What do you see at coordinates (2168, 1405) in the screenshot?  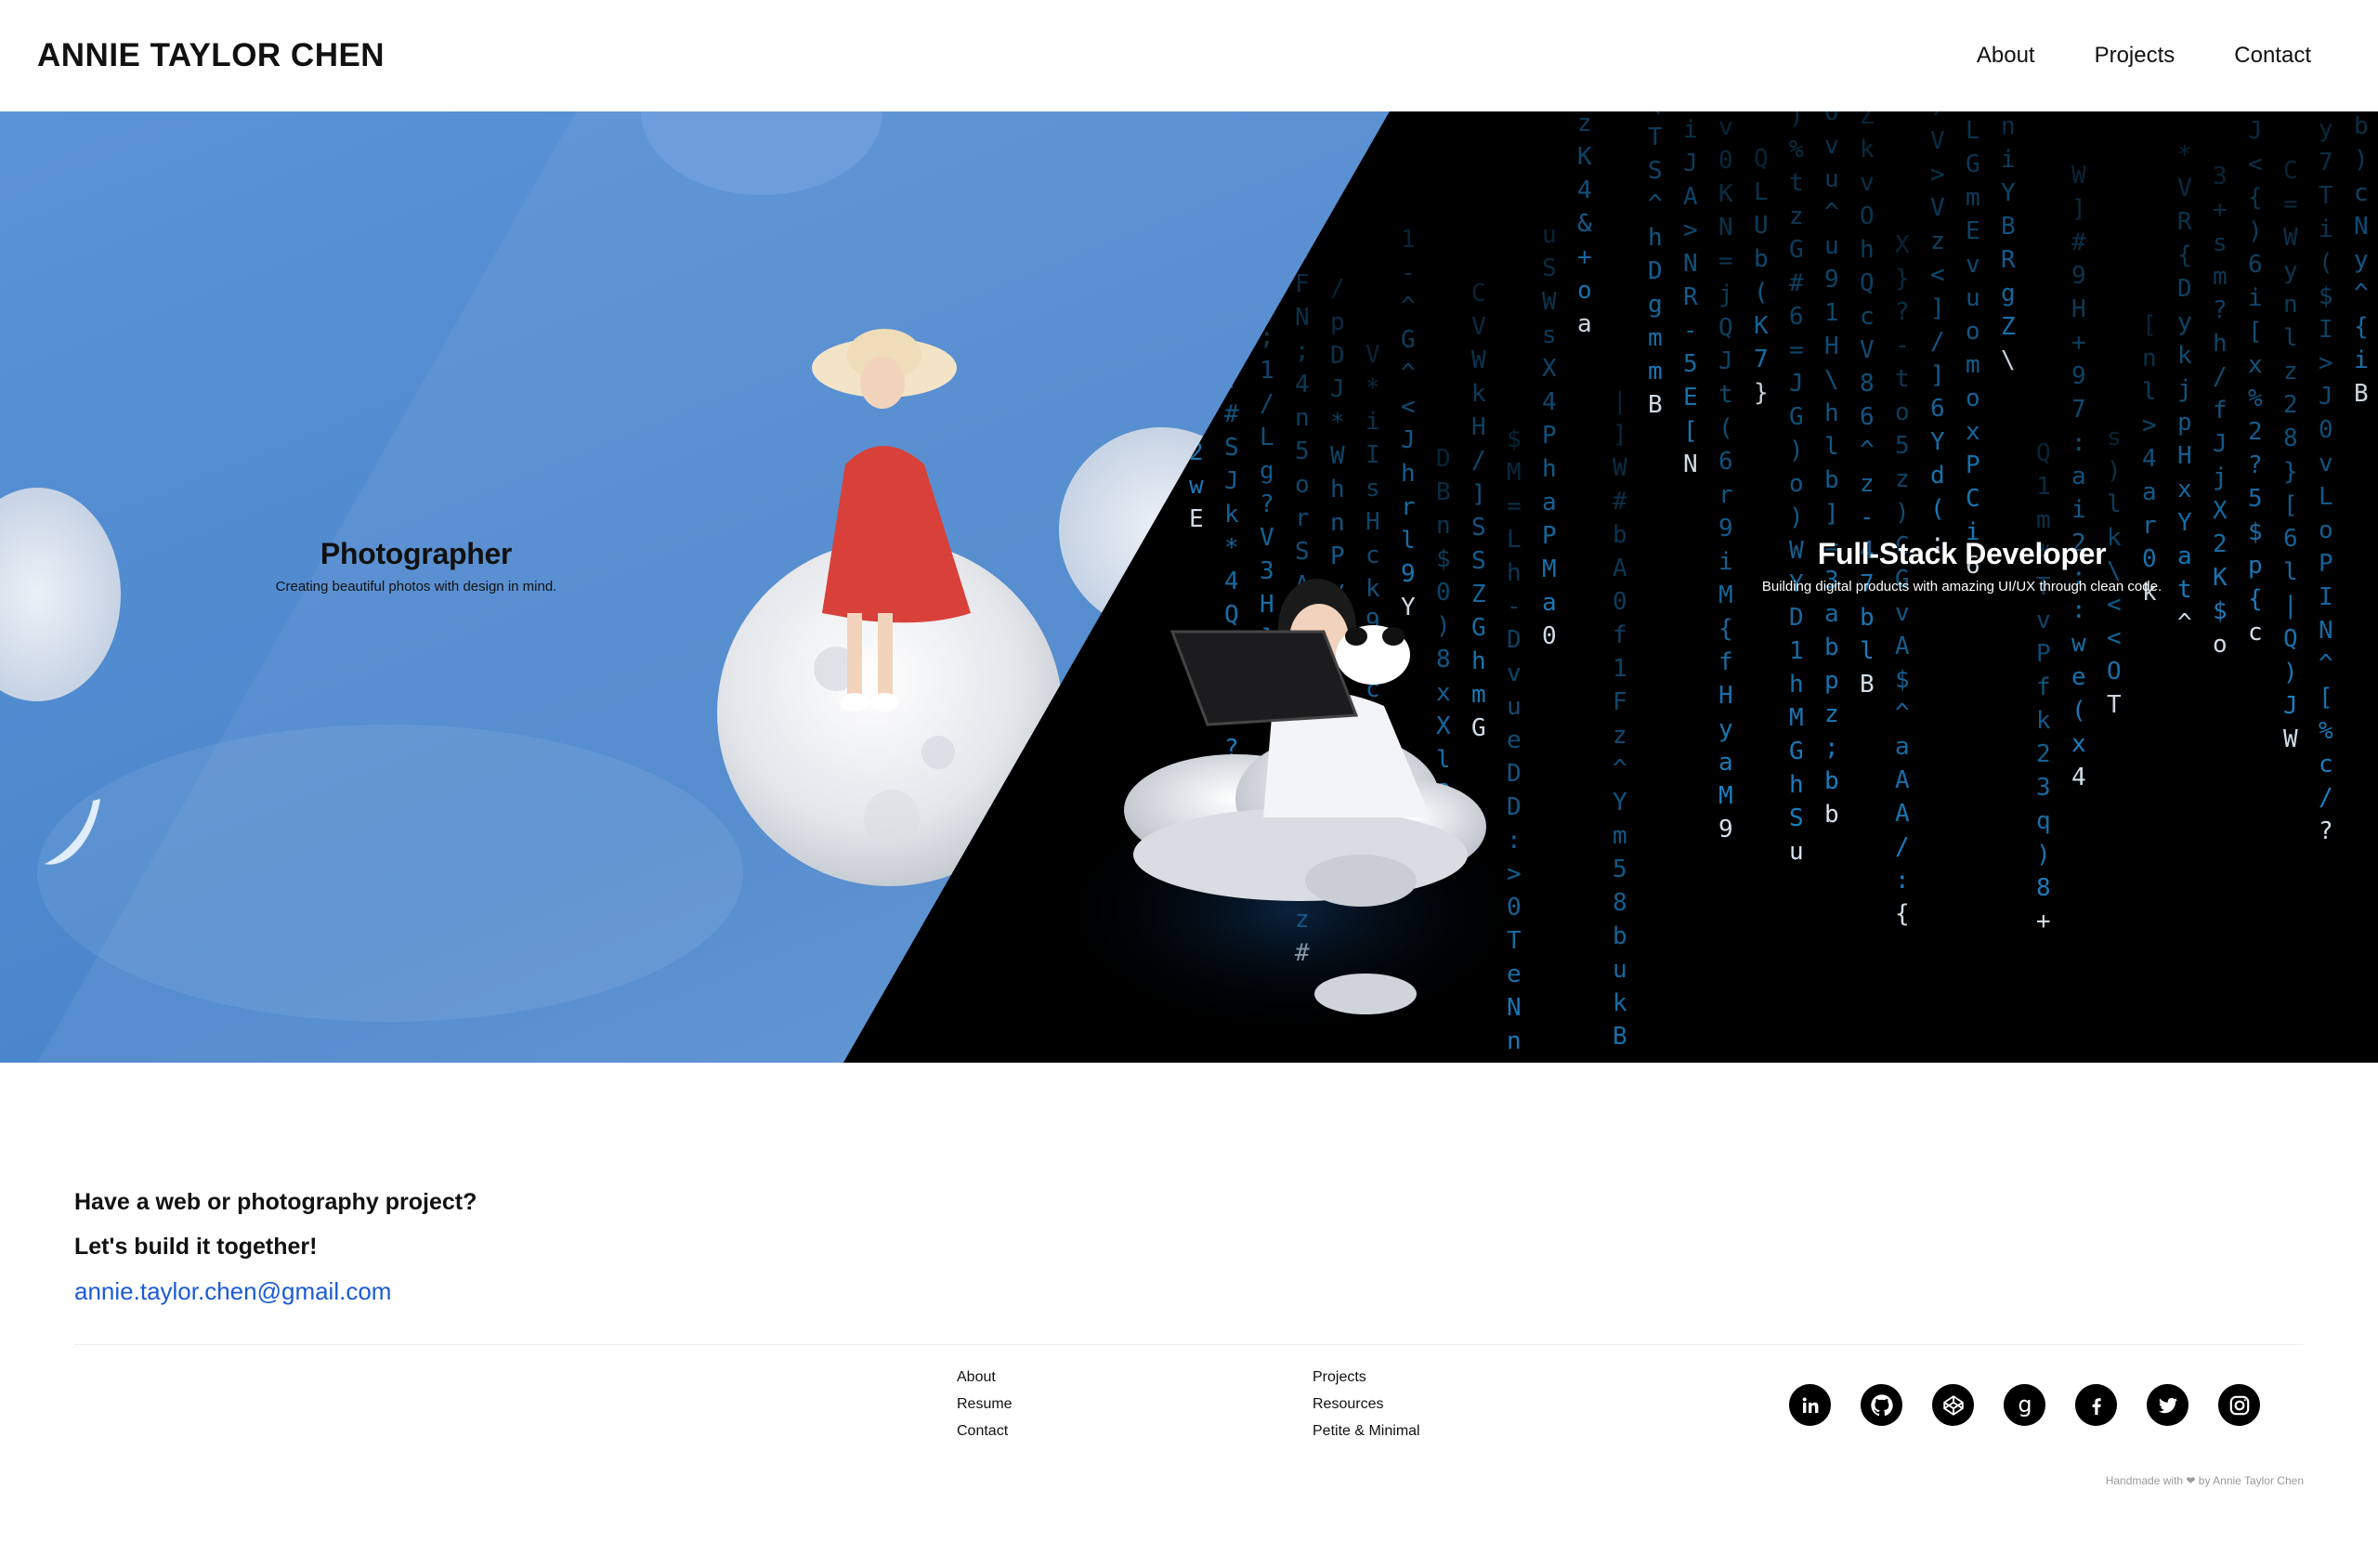 I see `twitter-icon` at bounding box center [2168, 1405].